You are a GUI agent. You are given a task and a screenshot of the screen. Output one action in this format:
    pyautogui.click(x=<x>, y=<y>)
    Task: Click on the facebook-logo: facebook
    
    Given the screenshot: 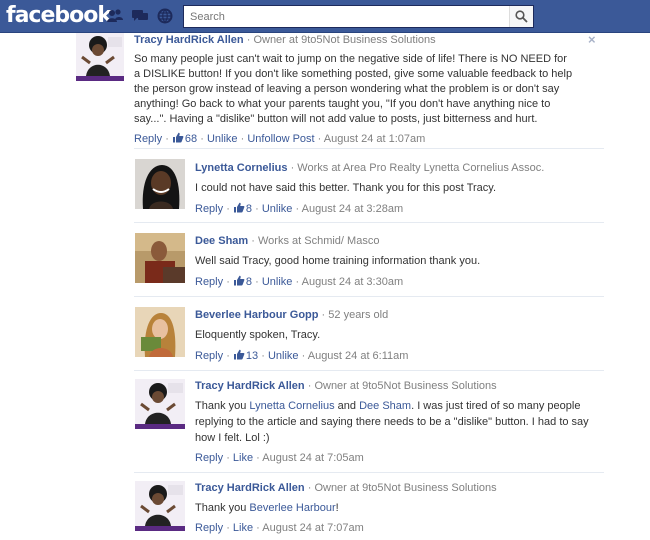 What is the action you would take?
    pyautogui.click(x=59, y=15)
    